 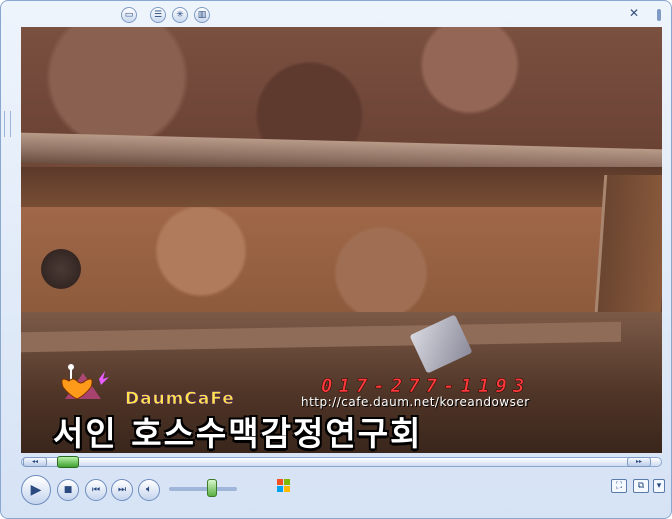 I want to click on full-mode-icon: ⛶, so click(x=619, y=486).